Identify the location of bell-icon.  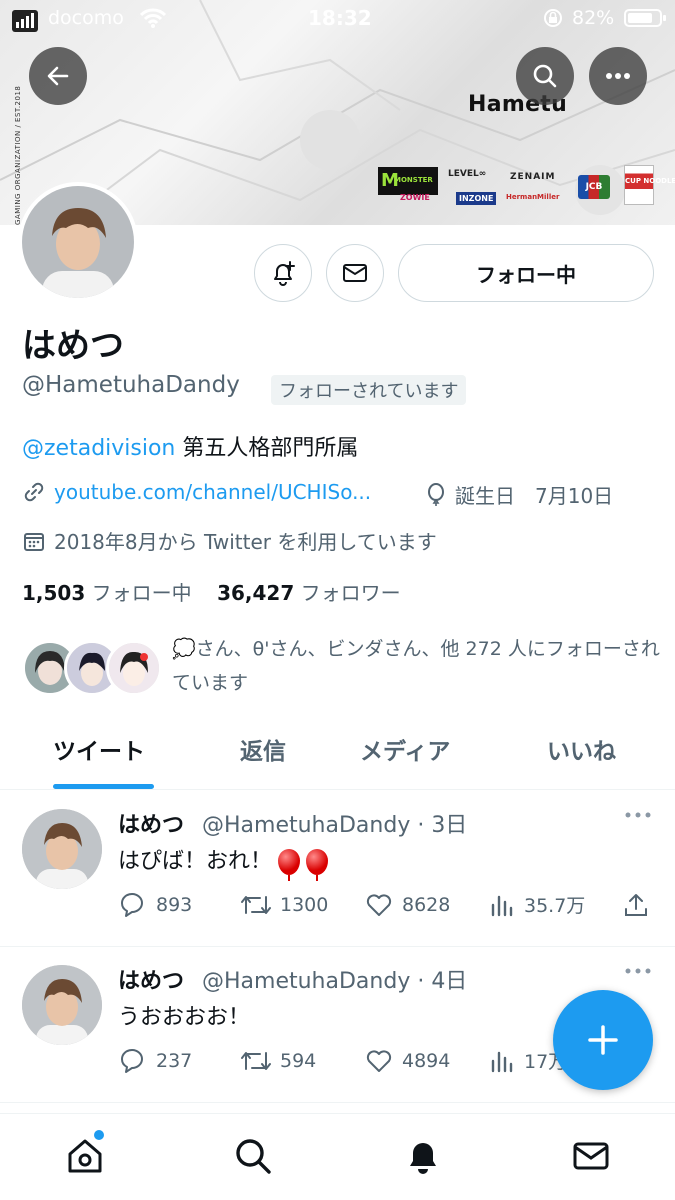
(423, 1158).